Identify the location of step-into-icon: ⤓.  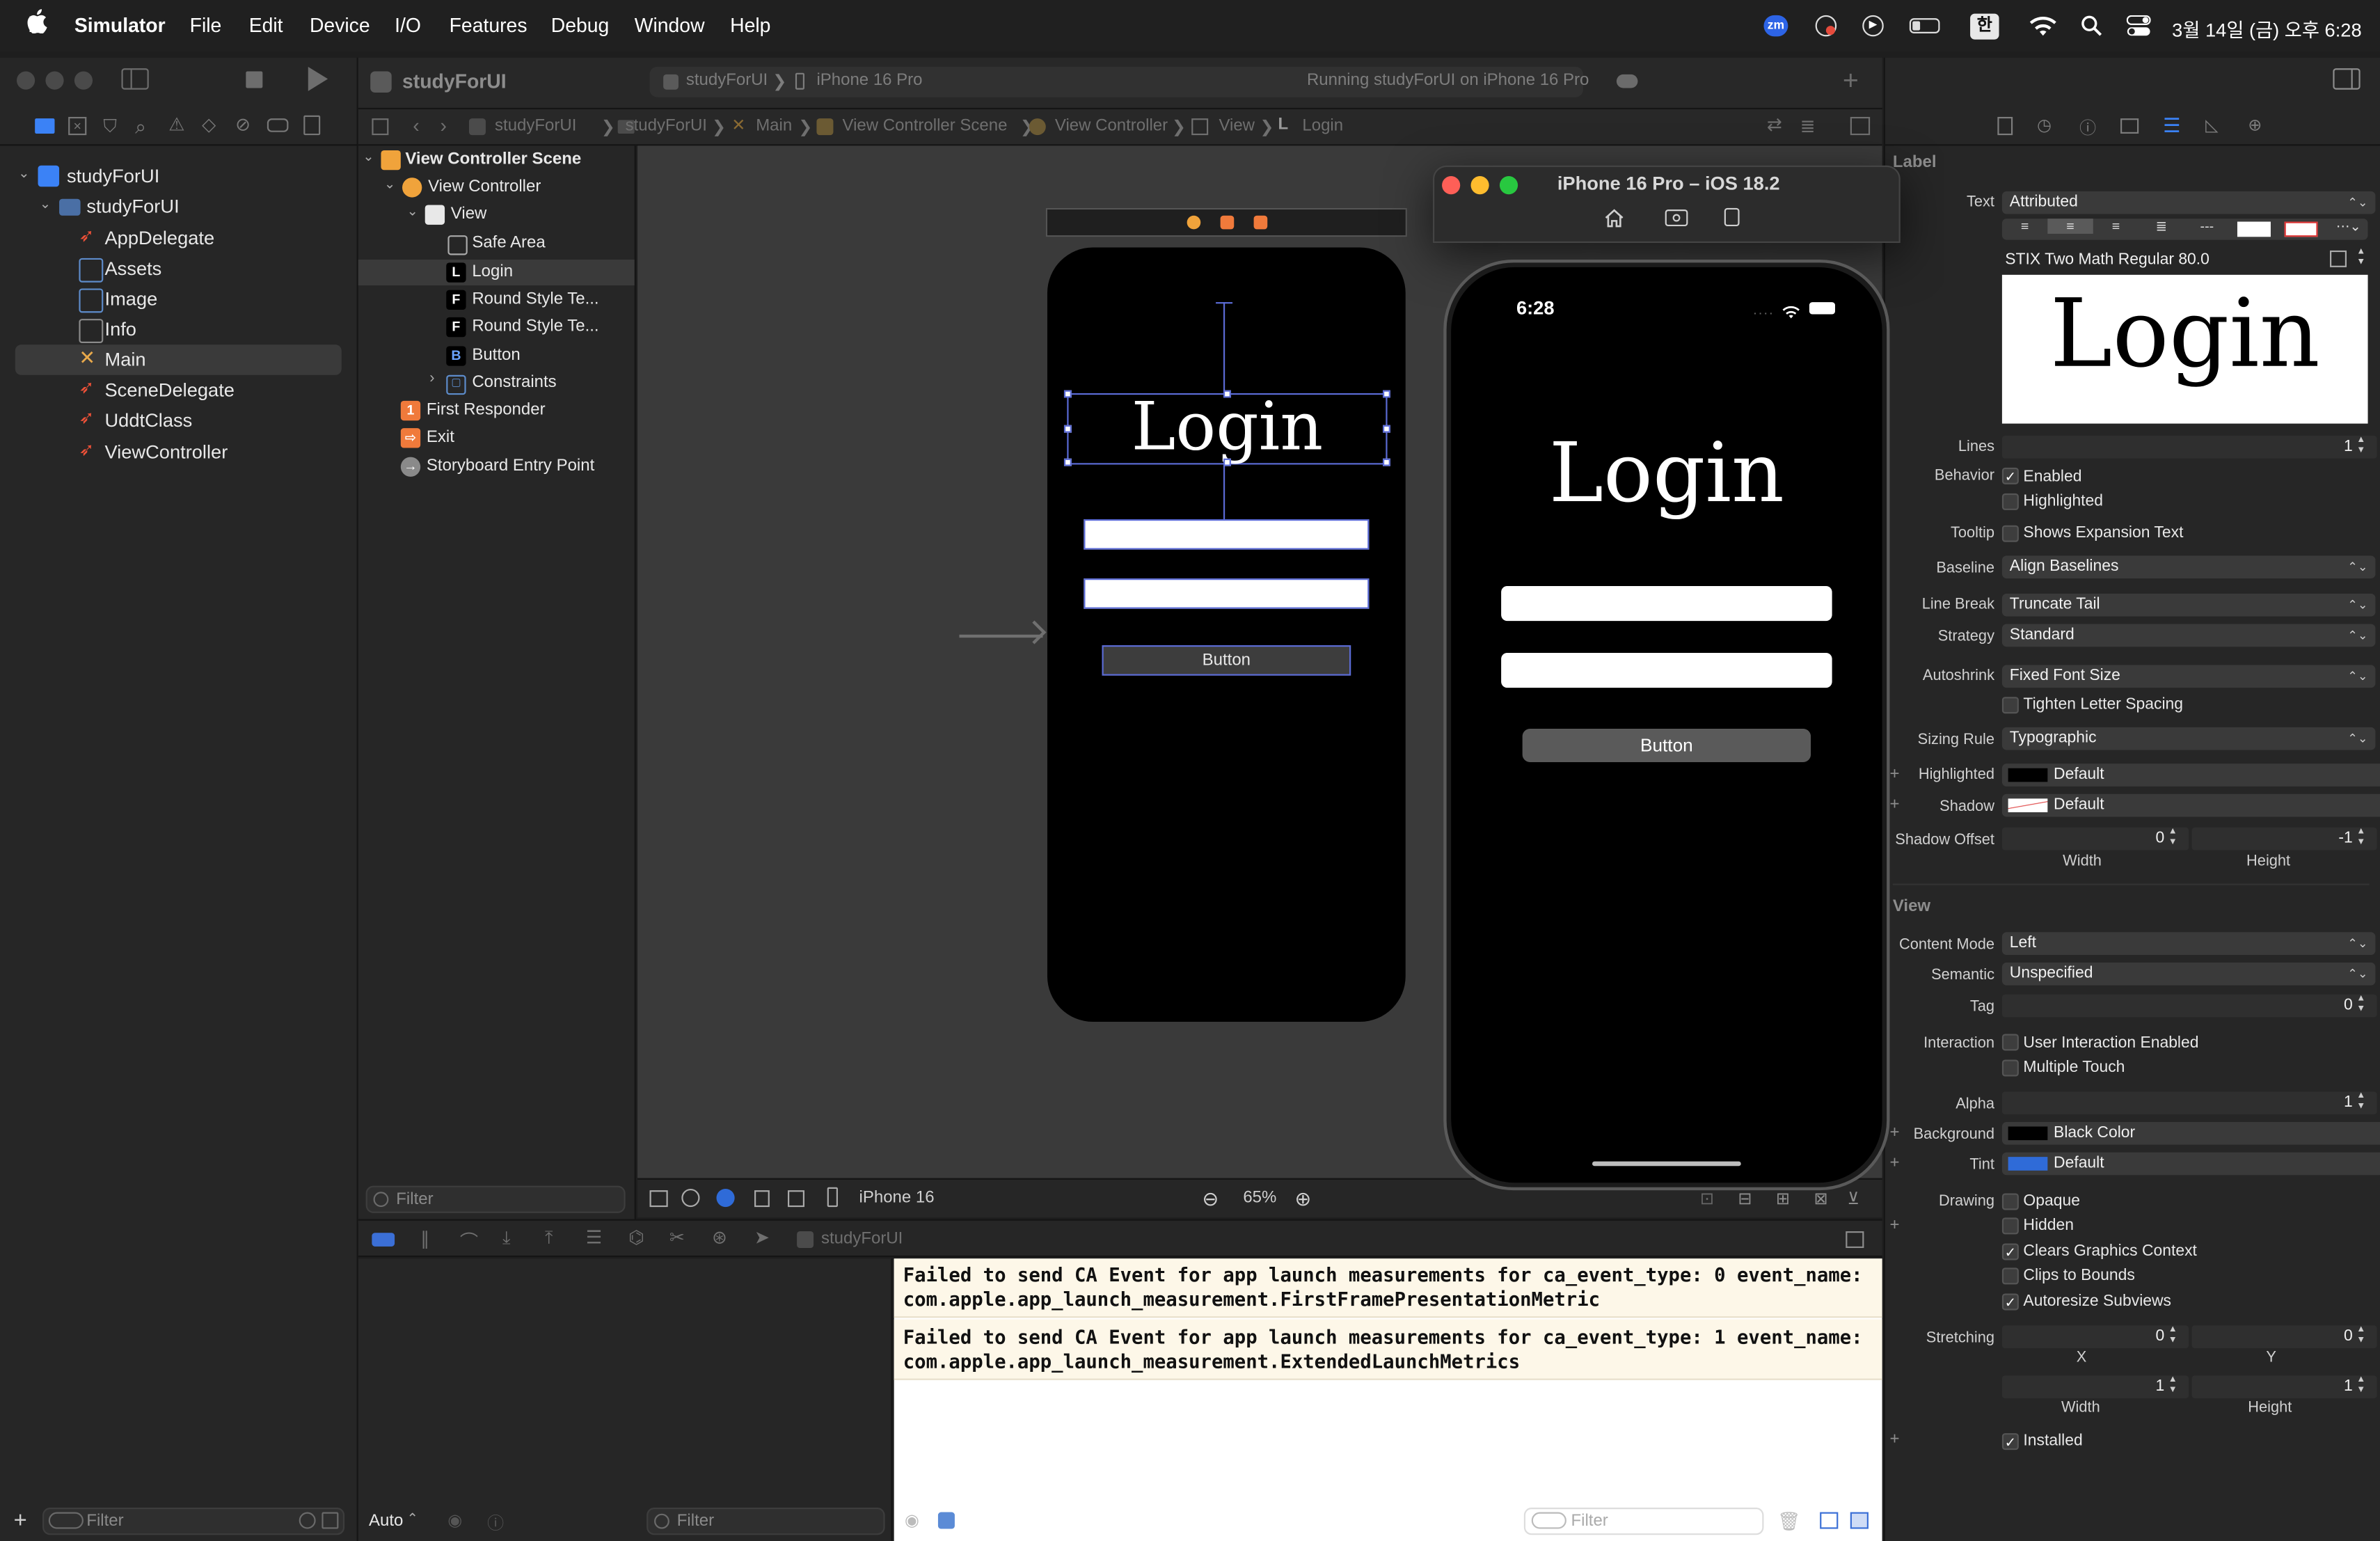
(506, 1237).